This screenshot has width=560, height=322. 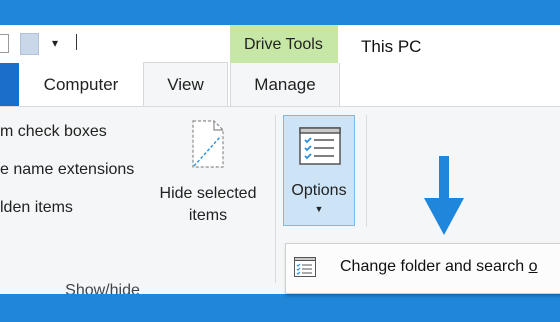 I want to click on menu-item-access-key: o, so click(x=533, y=266).